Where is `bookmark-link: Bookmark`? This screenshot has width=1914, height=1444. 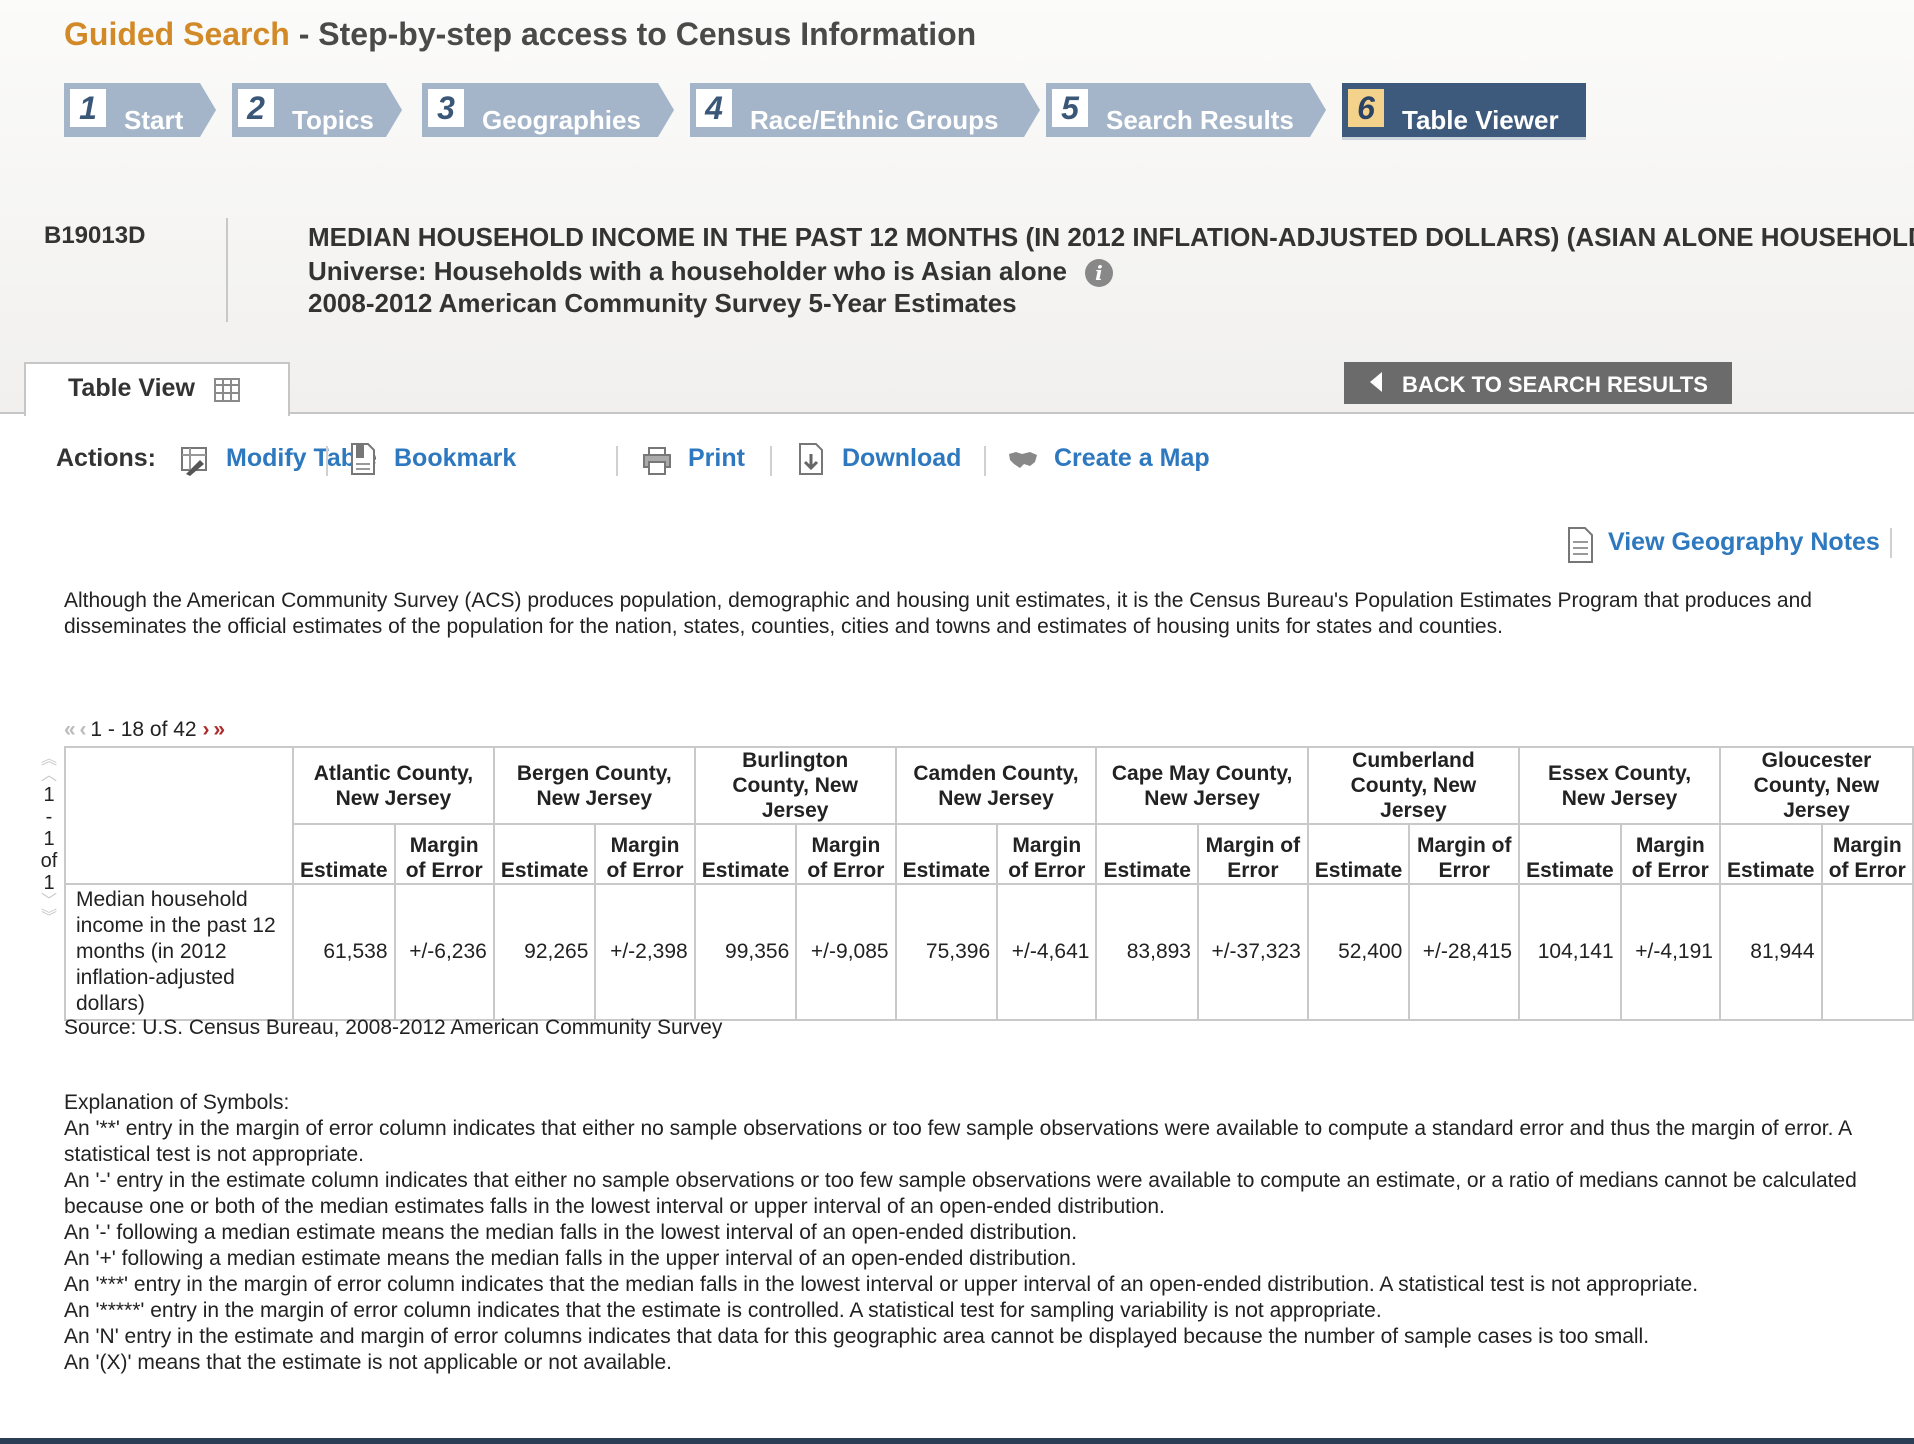 bookmark-link: Bookmark is located at coordinates (455, 458).